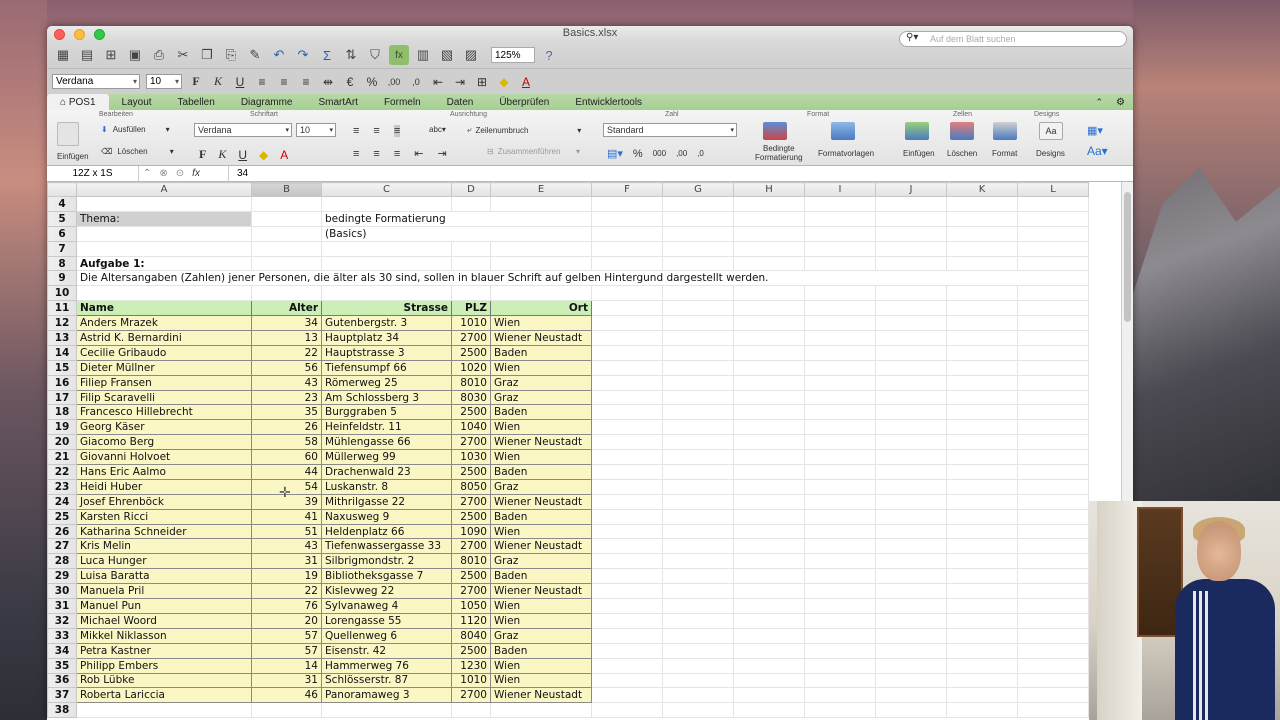  What do you see at coordinates (386, 546) in the screenshot?
I see `cell: Tiefenwassergasse 33` at bounding box center [386, 546].